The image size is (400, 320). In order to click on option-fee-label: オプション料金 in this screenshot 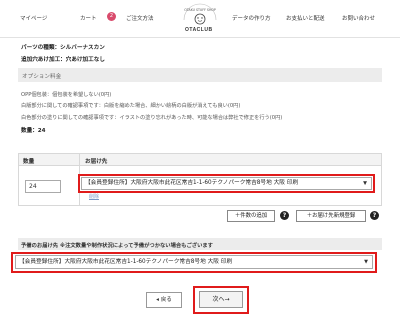, I will do `click(42, 77)`.